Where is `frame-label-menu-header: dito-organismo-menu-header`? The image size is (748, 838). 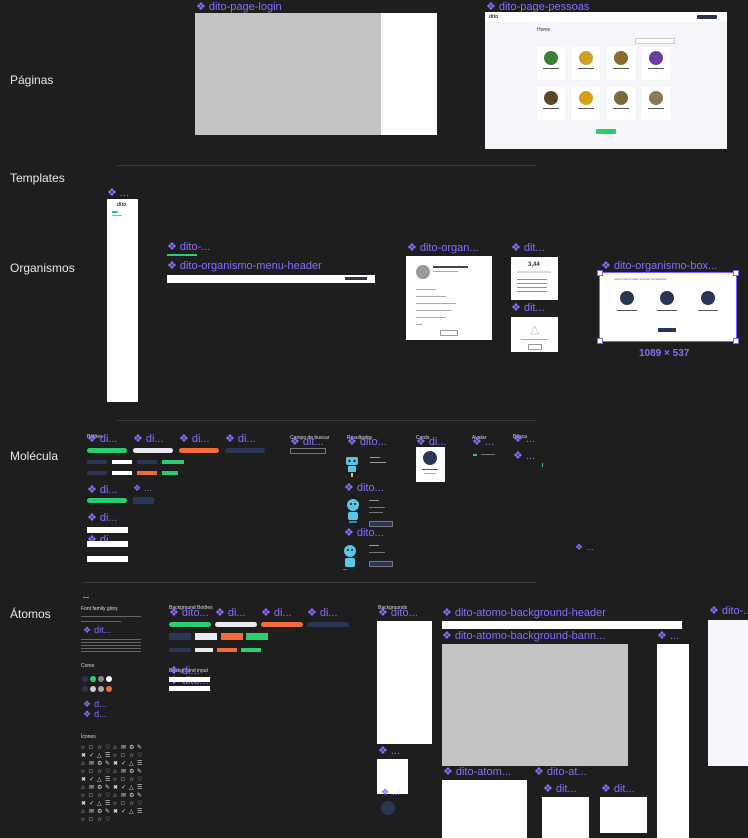 frame-label-menu-header: dito-organismo-menu-header is located at coordinates (244, 265).